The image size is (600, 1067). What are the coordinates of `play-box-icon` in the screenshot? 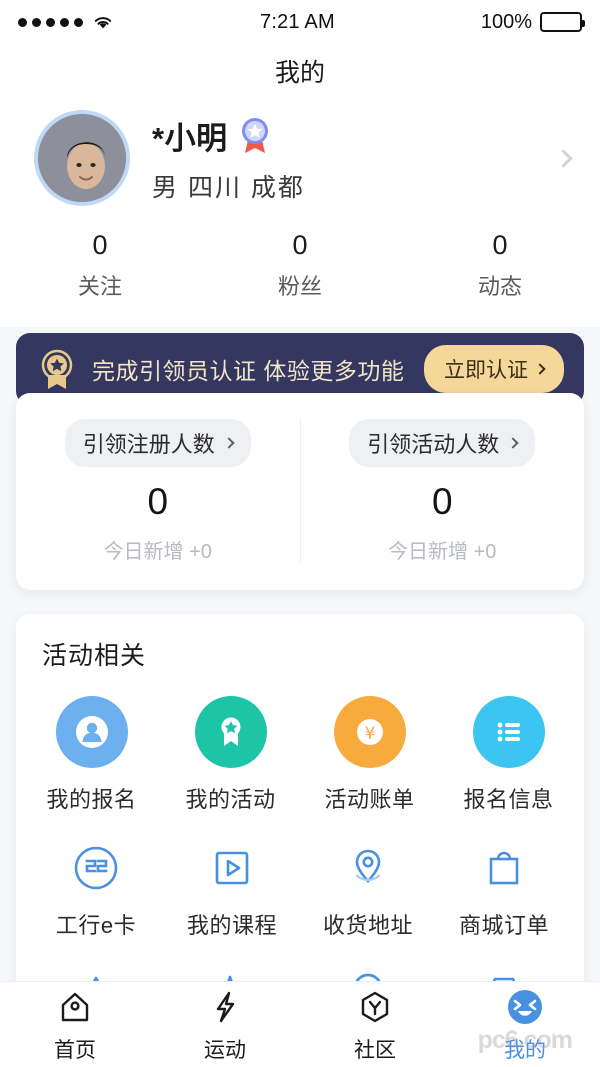 It's located at (232, 868).